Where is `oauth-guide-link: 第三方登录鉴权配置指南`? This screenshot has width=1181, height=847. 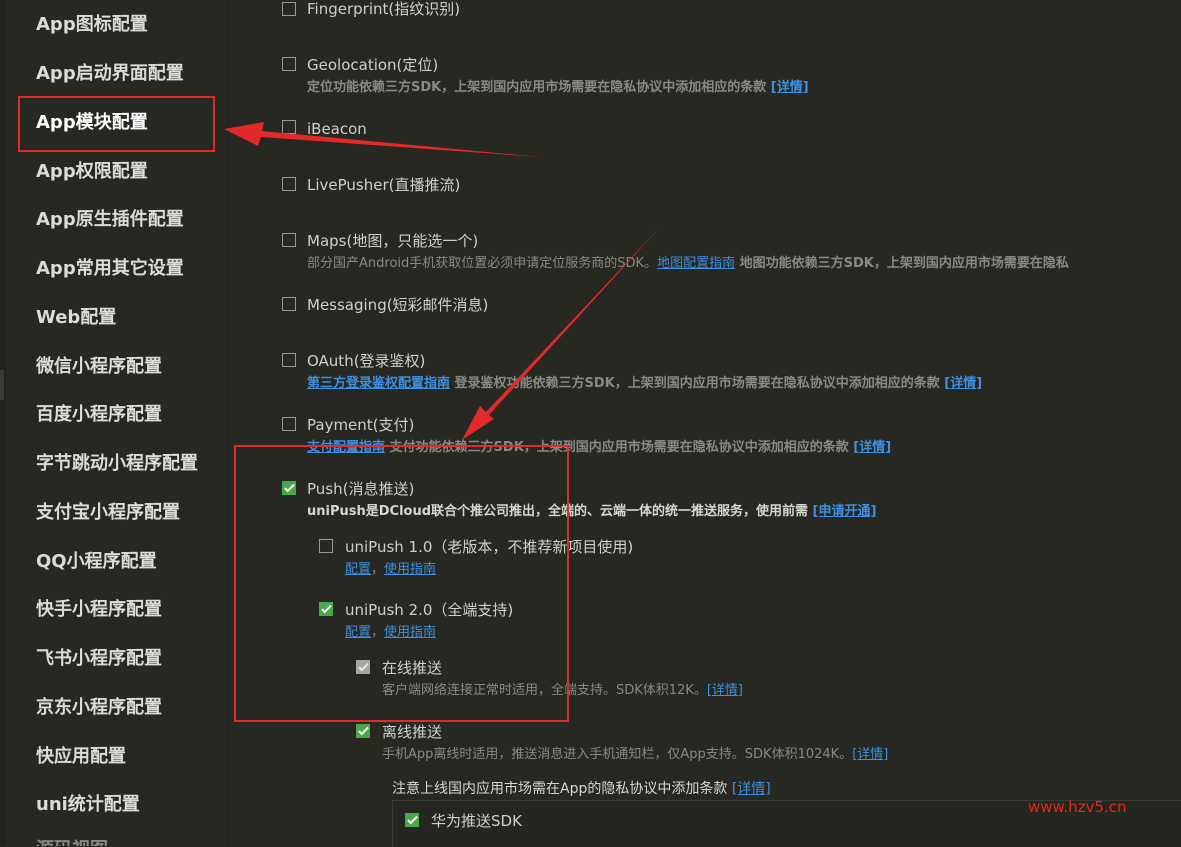
oauth-guide-link: 第三方登录鉴权配置指南 is located at coordinates (378, 383).